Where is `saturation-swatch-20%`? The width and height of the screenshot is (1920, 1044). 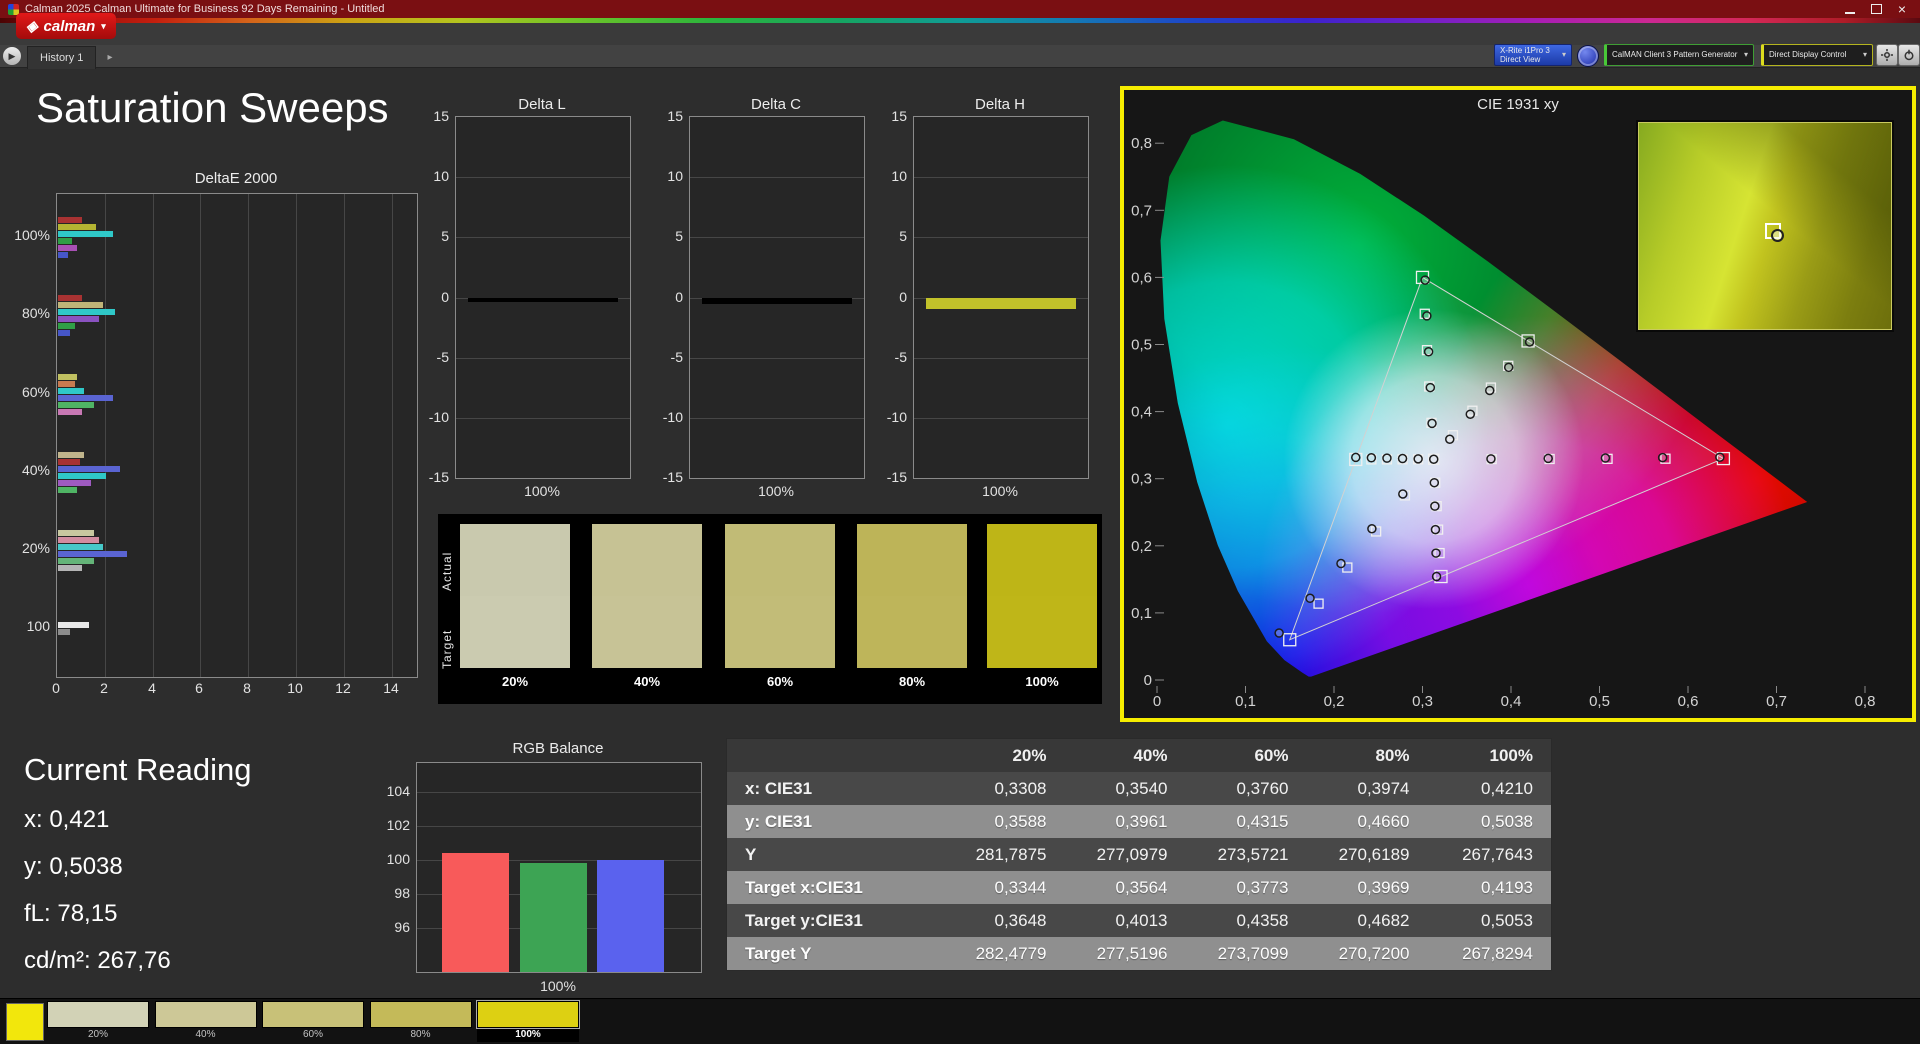
saturation-swatch-20% is located at coordinates (515, 596).